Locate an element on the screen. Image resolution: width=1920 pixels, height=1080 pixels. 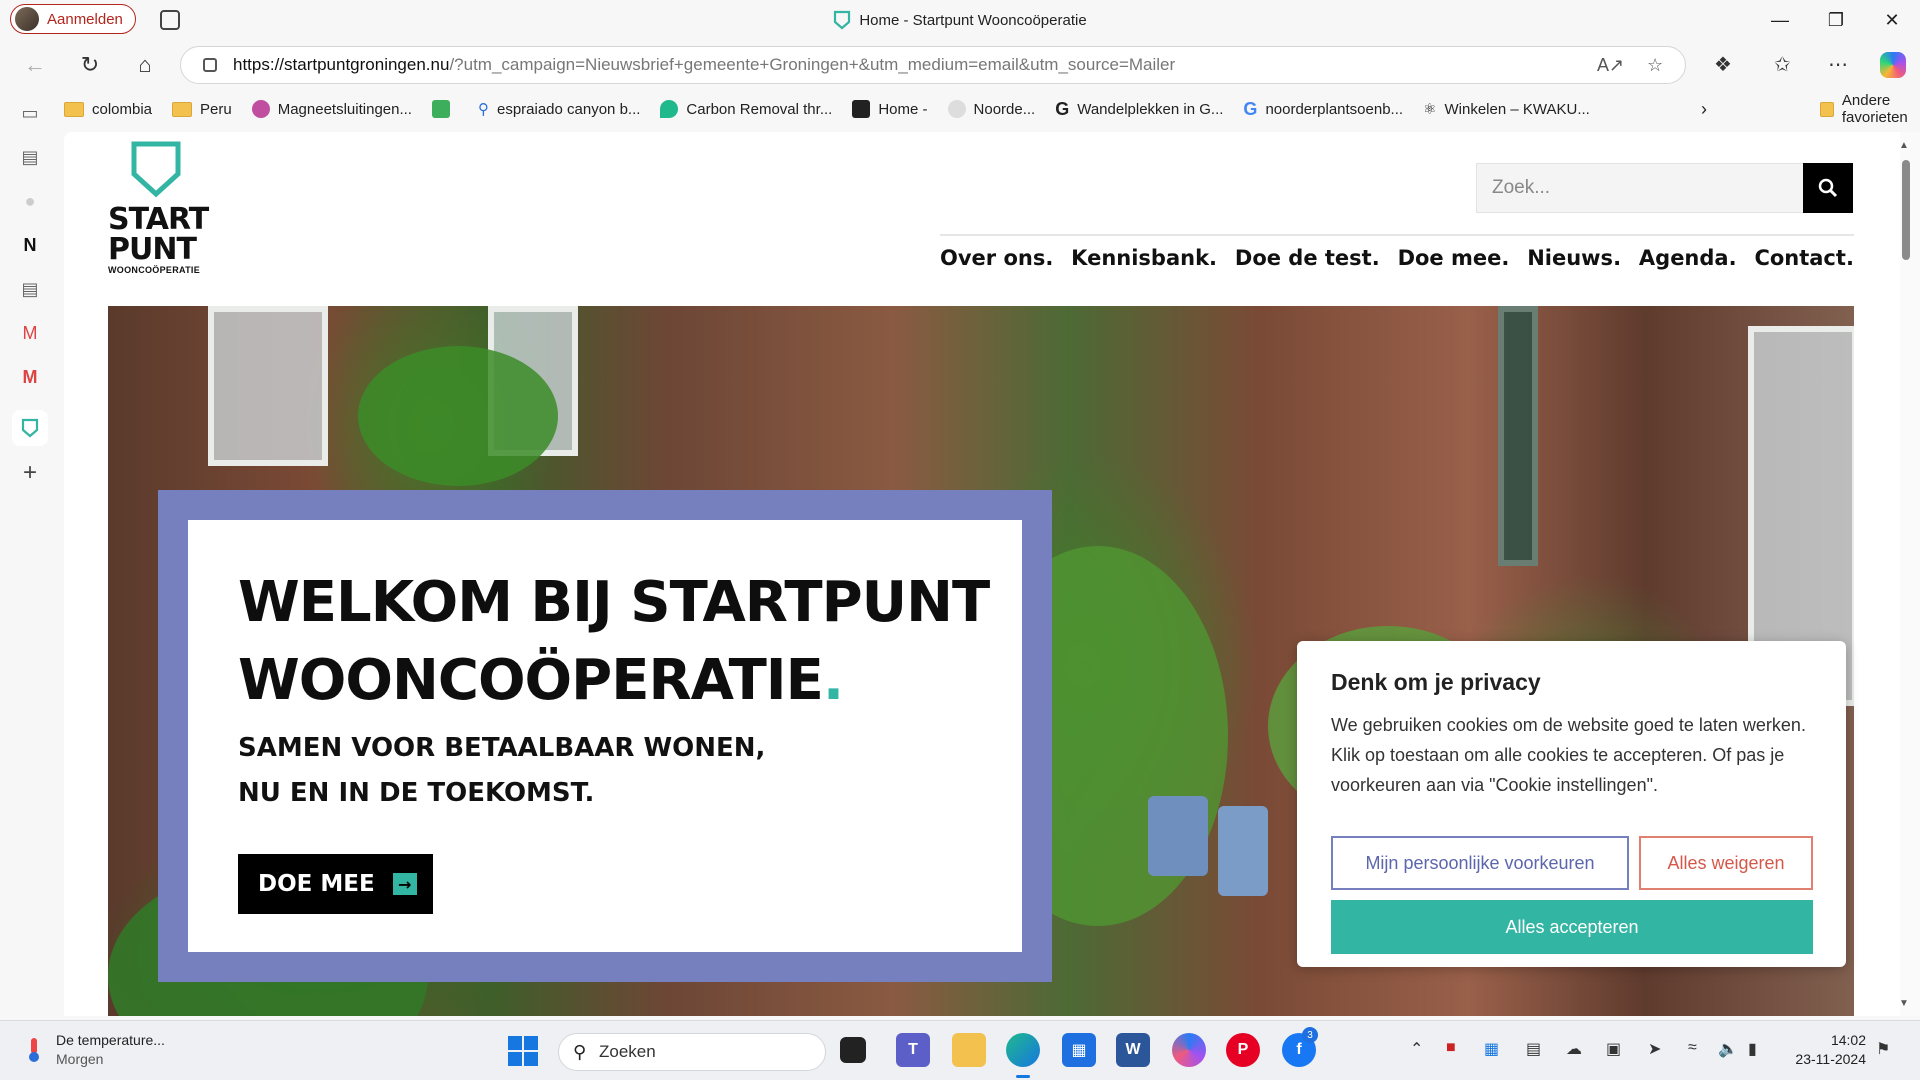
nav-doe-mee: Doe mee is located at coordinates (1454, 258).